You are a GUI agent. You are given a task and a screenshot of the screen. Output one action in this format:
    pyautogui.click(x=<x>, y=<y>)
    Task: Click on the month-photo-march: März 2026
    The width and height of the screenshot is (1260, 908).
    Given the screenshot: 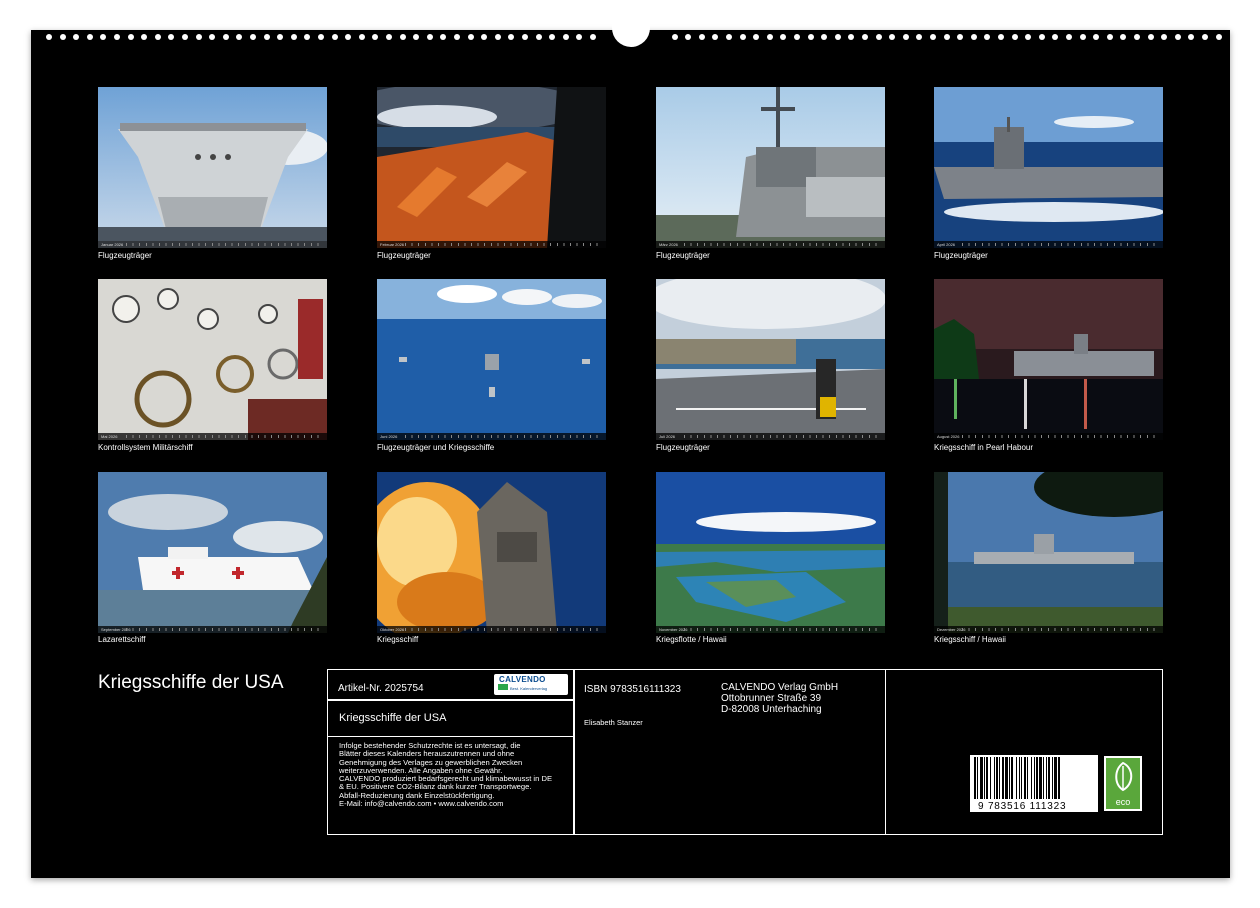 What is the action you would take?
    pyautogui.click(x=770, y=167)
    